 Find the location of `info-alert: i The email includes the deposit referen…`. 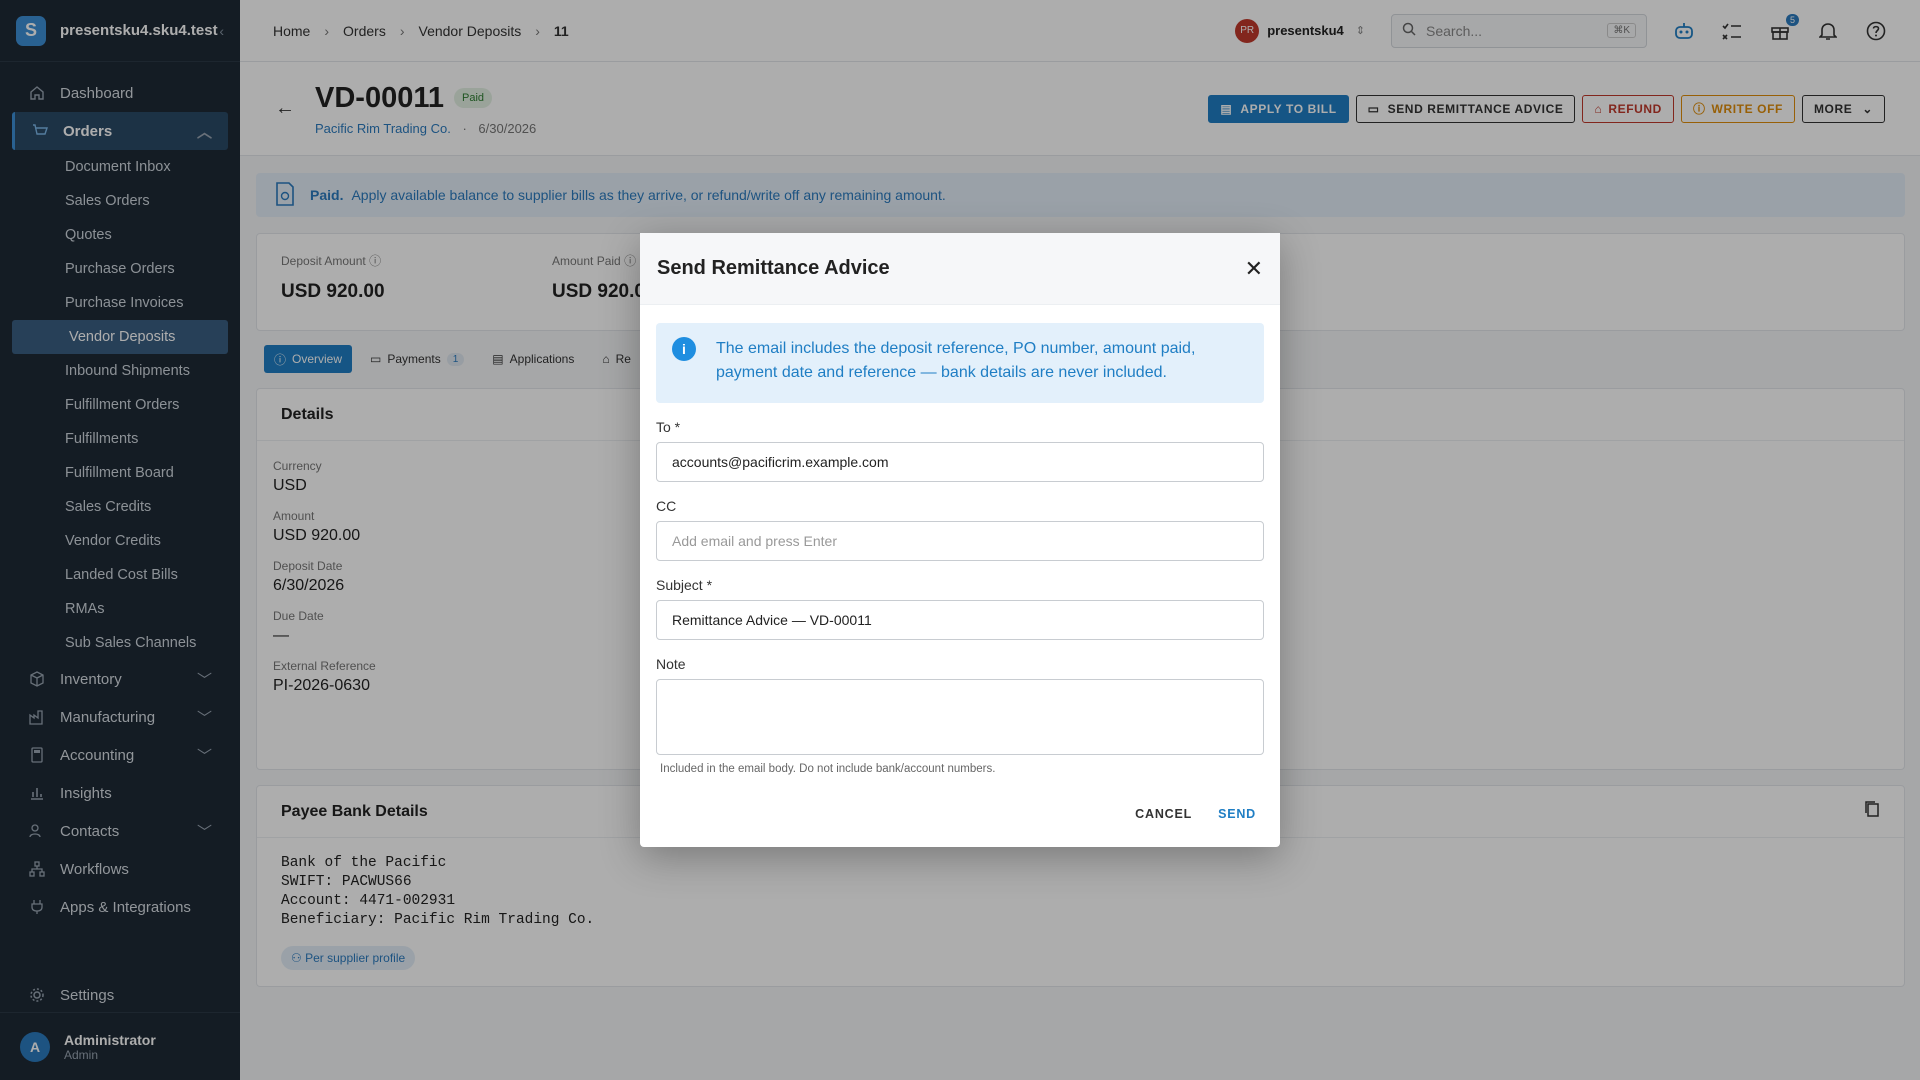

info-alert: i The email includes the deposit referen… is located at coordinates (960, 363).